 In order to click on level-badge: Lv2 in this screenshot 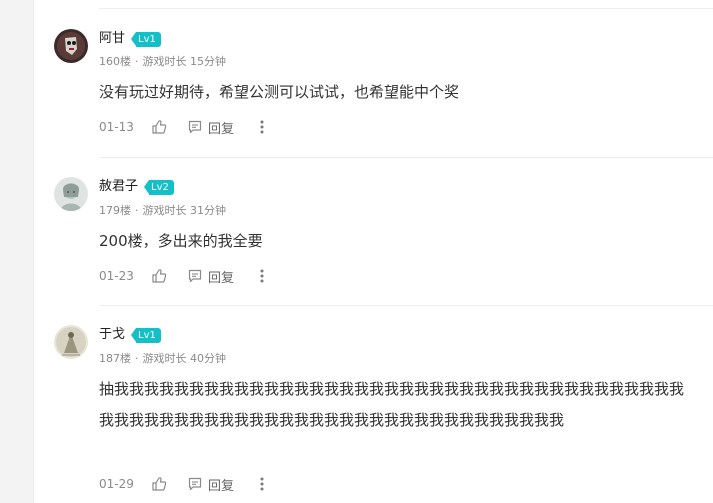, I will do `click(159, 187)`.